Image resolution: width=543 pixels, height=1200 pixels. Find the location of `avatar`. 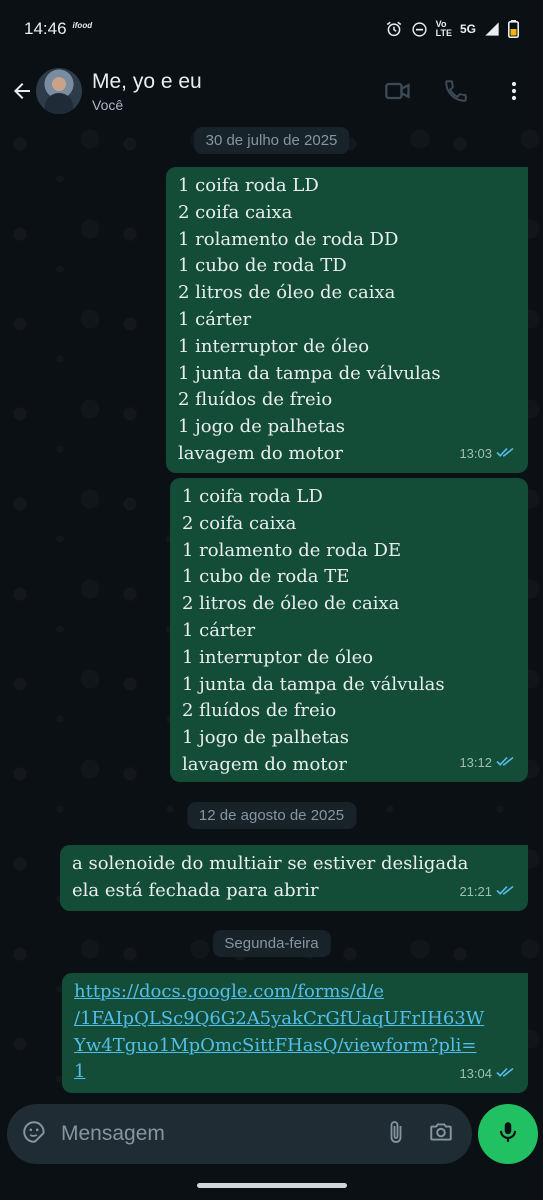

avatar is located at coordinates (59, 91).